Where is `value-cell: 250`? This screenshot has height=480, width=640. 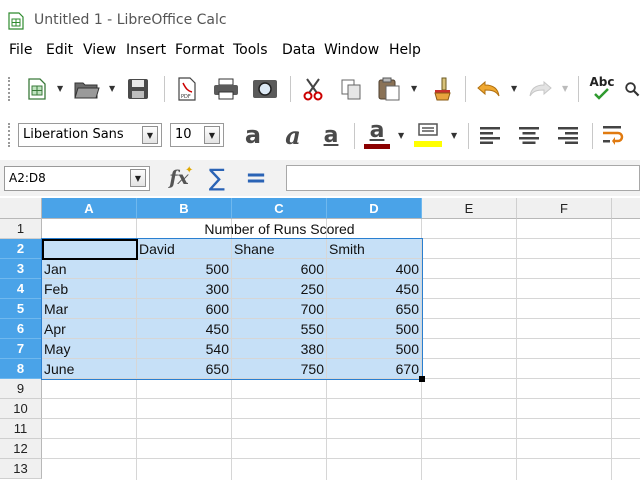 value-cell: 250 is located at coordinates (279, 289).